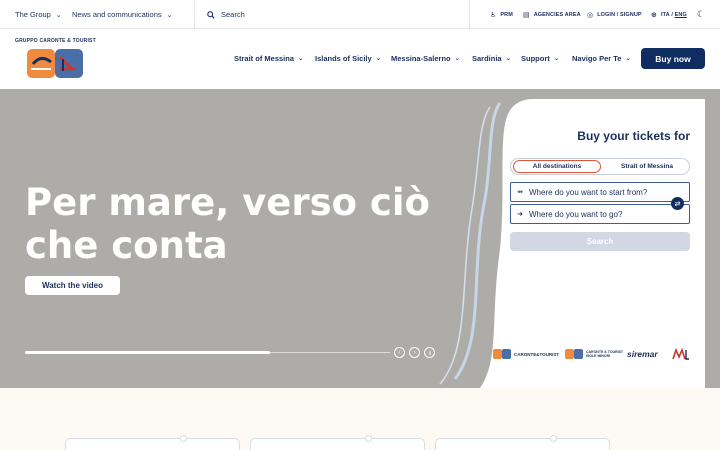 The image size is (720, 450). I want to click on nav-strait-of-messina: Strait of Messina ⌄, so click(268, 58).